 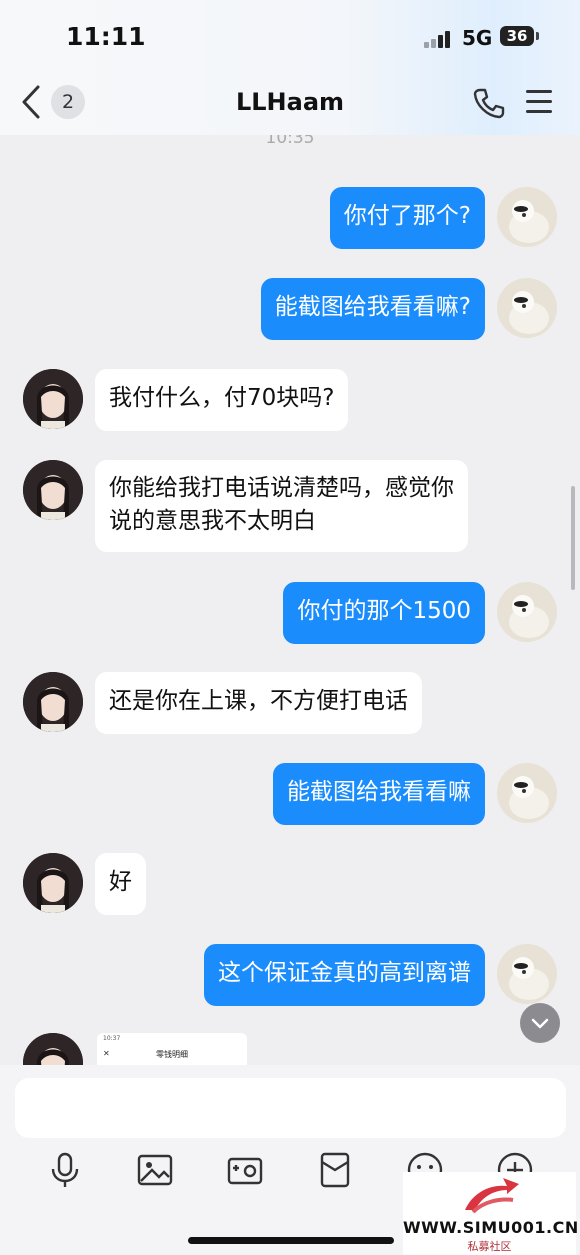 I want to click on camera-icon, so click(x=245, y=1170).